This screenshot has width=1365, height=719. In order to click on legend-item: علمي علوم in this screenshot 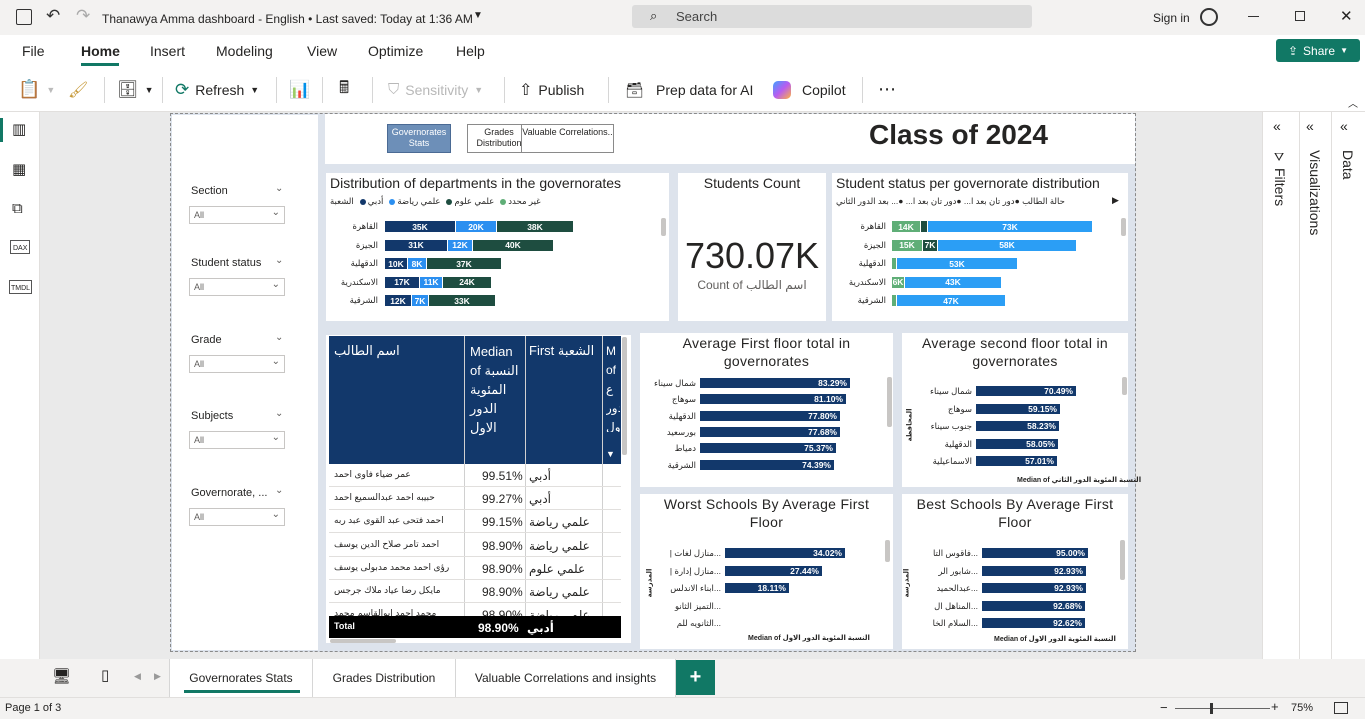, I will do `click(470, 201)`.